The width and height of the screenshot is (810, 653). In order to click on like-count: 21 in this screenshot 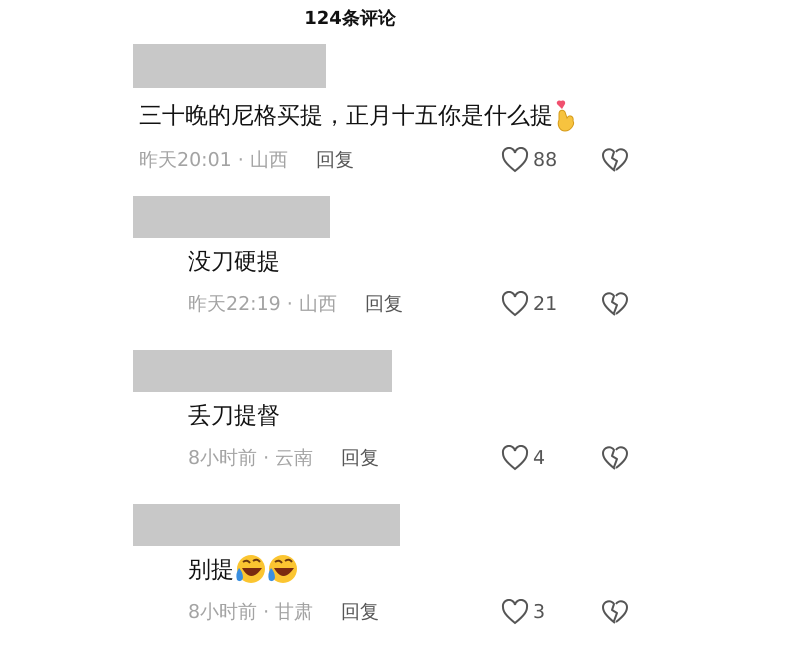, I will do `click(545, 304)`.